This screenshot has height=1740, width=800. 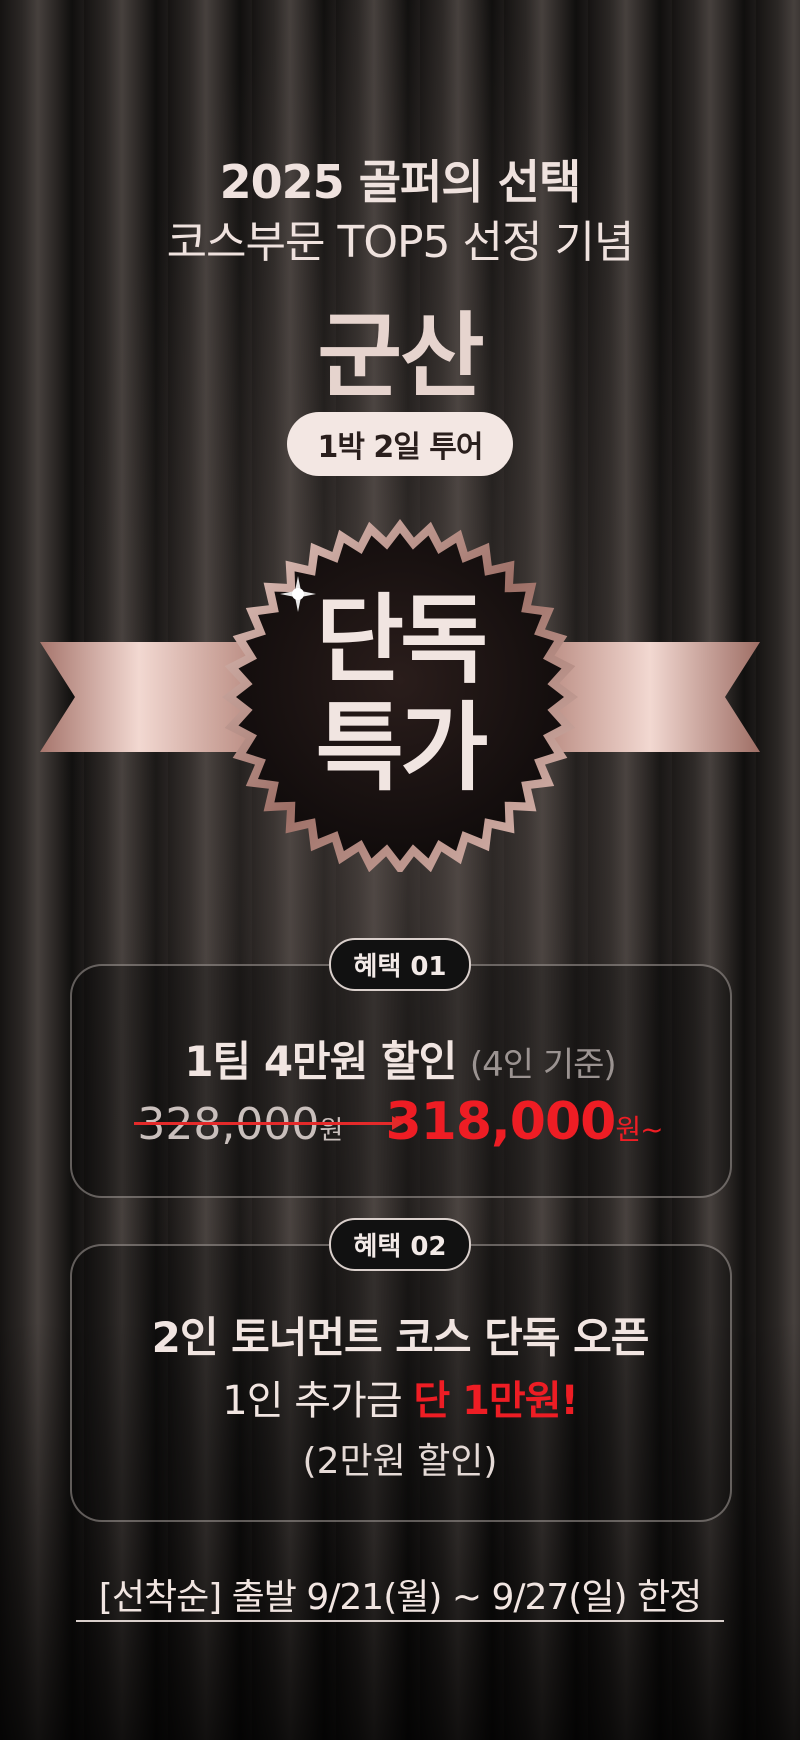 What do you see at coordinates (400, 182) in the screenshot?
I see `headline-year: 2025 골퍼의 선택` at bounding box center [400, 182].